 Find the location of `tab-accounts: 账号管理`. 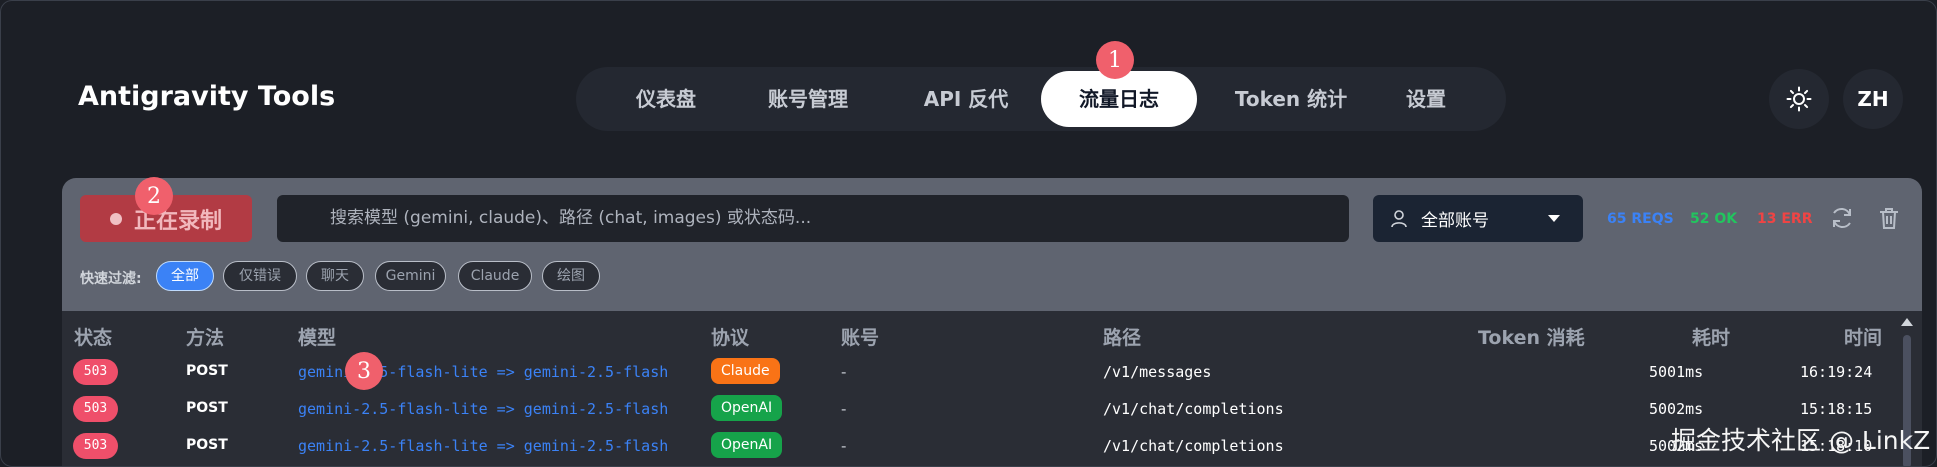

tab-accounts: 账号管理 is located at coordinates (808, 99).